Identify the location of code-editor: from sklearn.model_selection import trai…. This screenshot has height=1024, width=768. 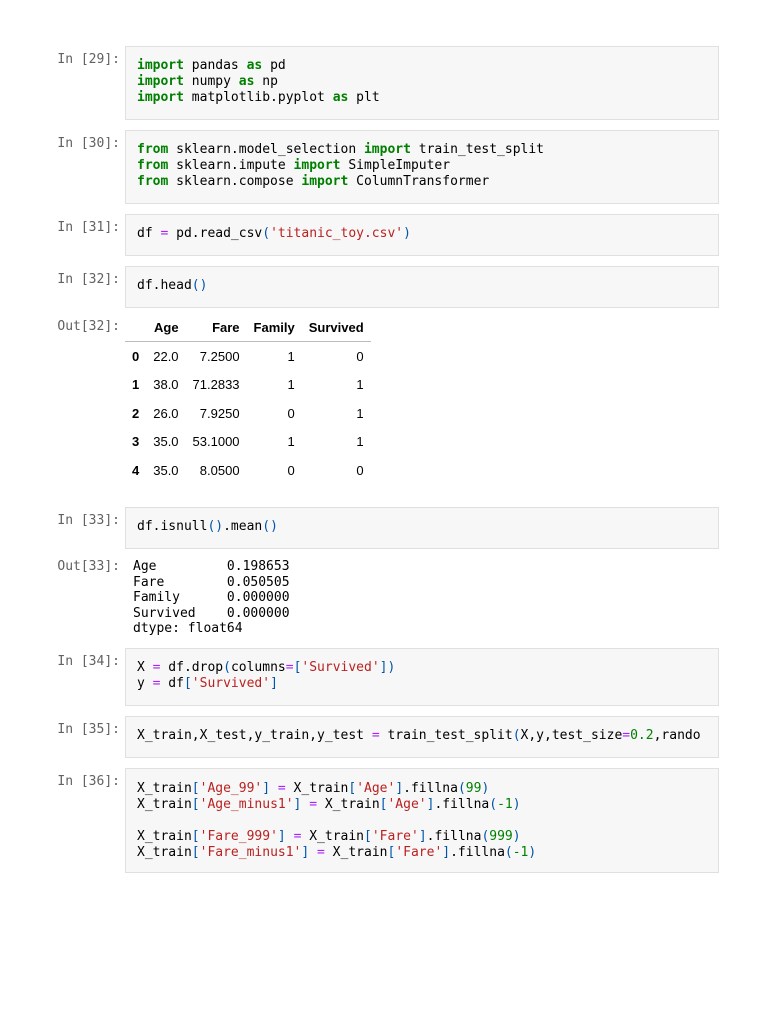
(422, 167).